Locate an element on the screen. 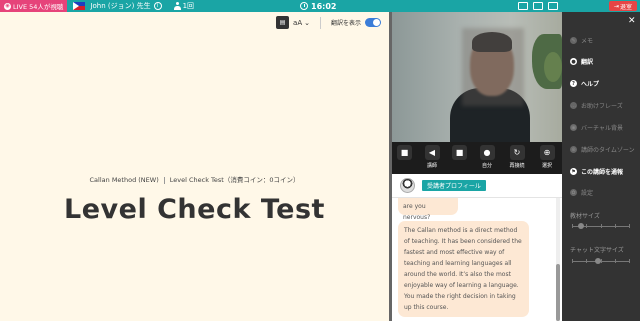 This screenshot has width=640, height=321. lesson-count-label: 1回 is located at coordinates (188, 6).